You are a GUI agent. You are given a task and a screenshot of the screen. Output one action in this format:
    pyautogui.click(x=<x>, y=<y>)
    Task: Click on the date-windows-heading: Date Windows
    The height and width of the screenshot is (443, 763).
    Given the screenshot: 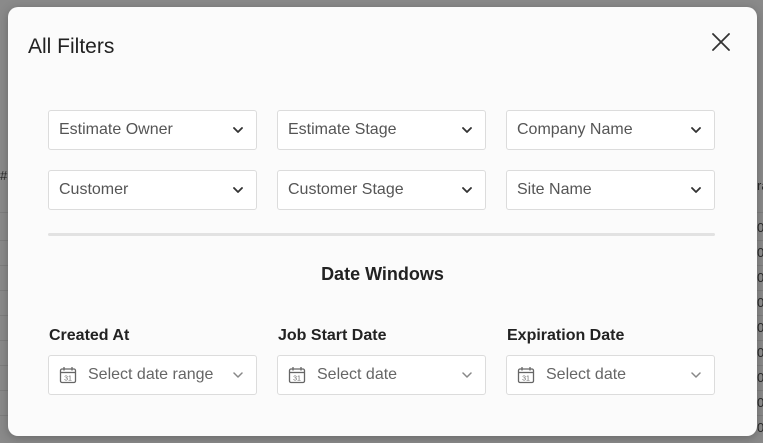 What is the action you would take?
    pyautogui.click(x=382, y=274)
    